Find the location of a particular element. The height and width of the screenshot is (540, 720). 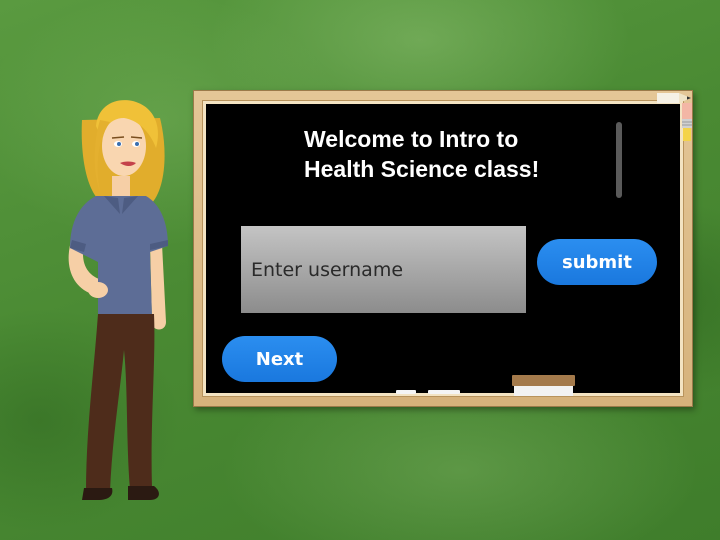

eraser-felt is located at coordinates (543, 391).